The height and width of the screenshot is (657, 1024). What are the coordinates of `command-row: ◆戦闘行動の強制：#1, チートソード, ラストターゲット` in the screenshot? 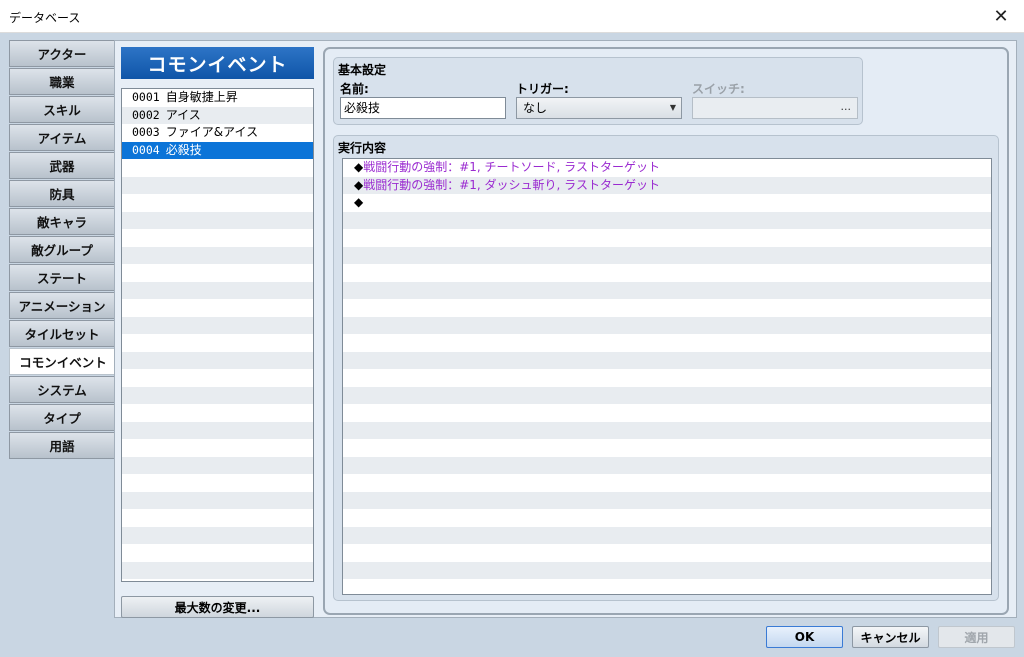 It's located at (667, 168).